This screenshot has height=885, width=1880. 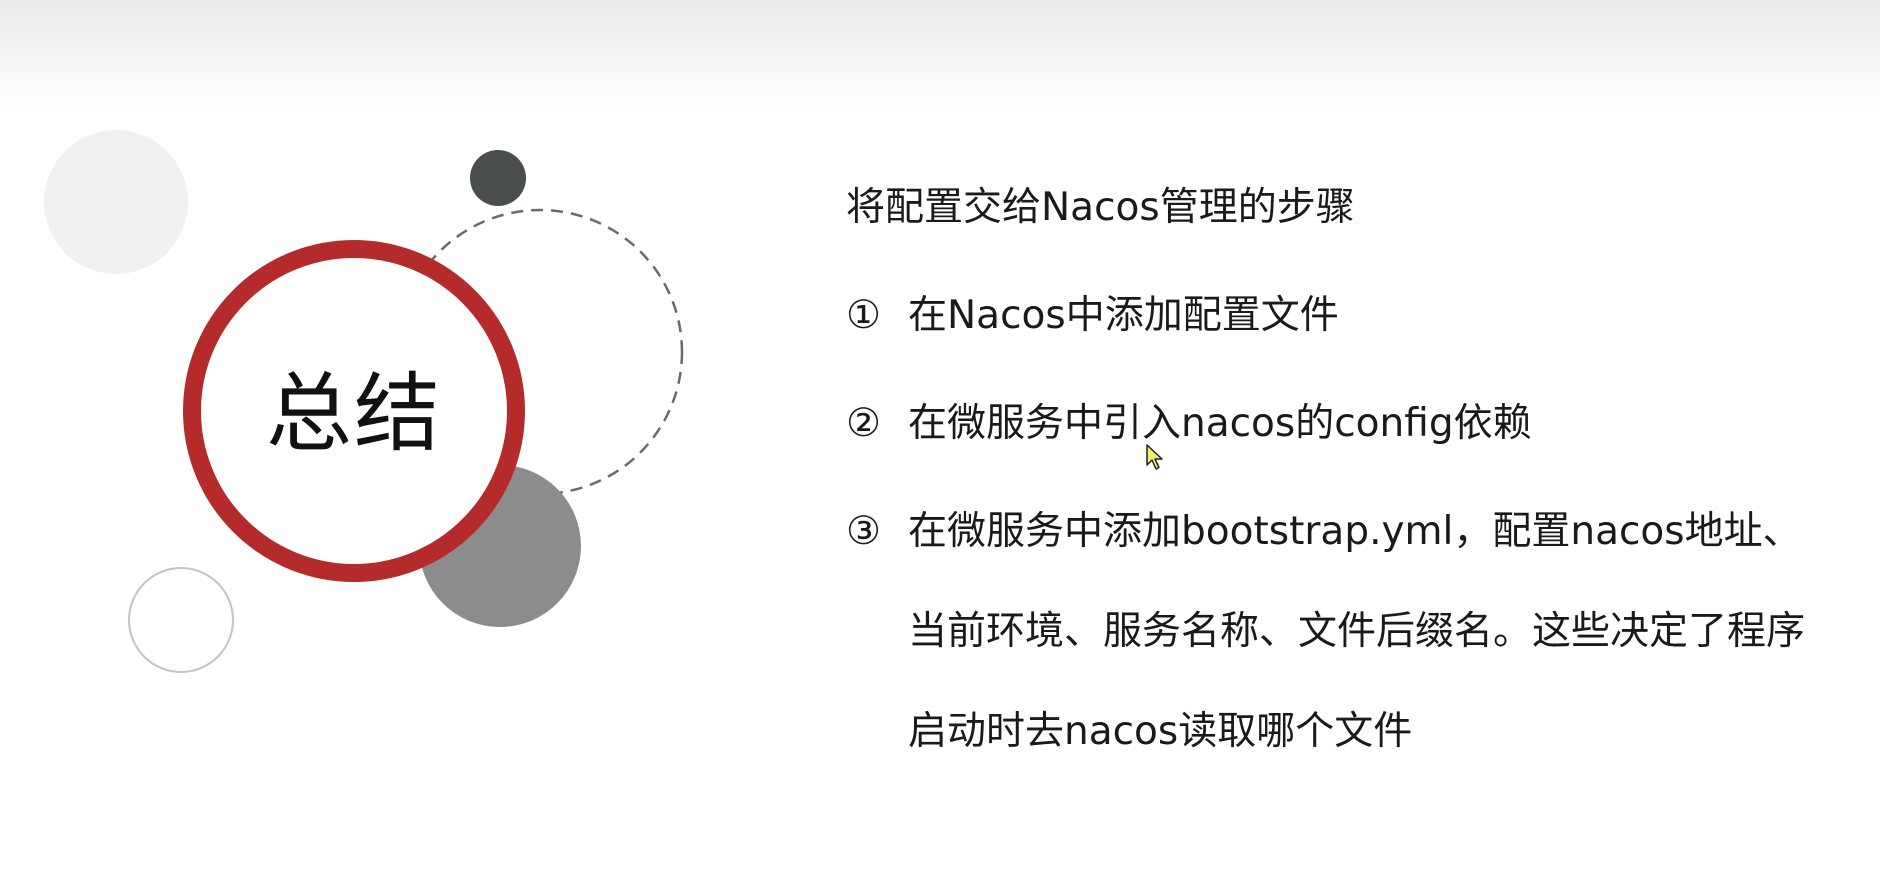 What do you see at coordinates (1220, 423) in the screenshot?
I see `step-text: 在微服务中引入nacos的config依赖` at bounding box center [1220, 423].